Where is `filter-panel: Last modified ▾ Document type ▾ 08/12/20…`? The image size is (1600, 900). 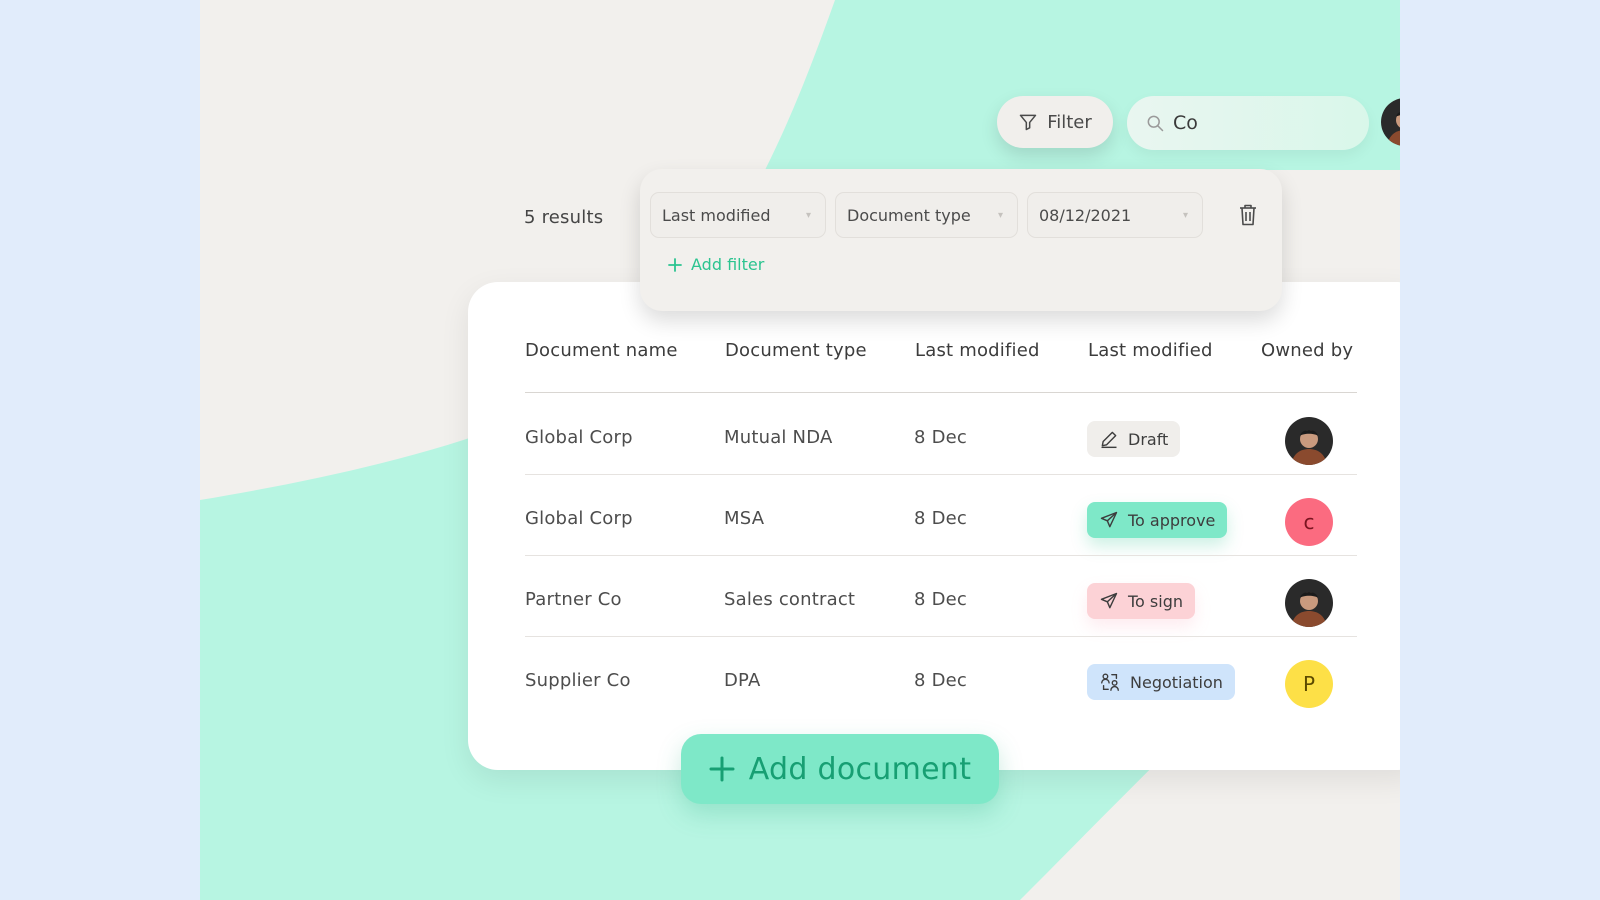
filter-panel: Last modified ▾ Document type ▾ 08/12/20… is located at coordinates (961, 240).